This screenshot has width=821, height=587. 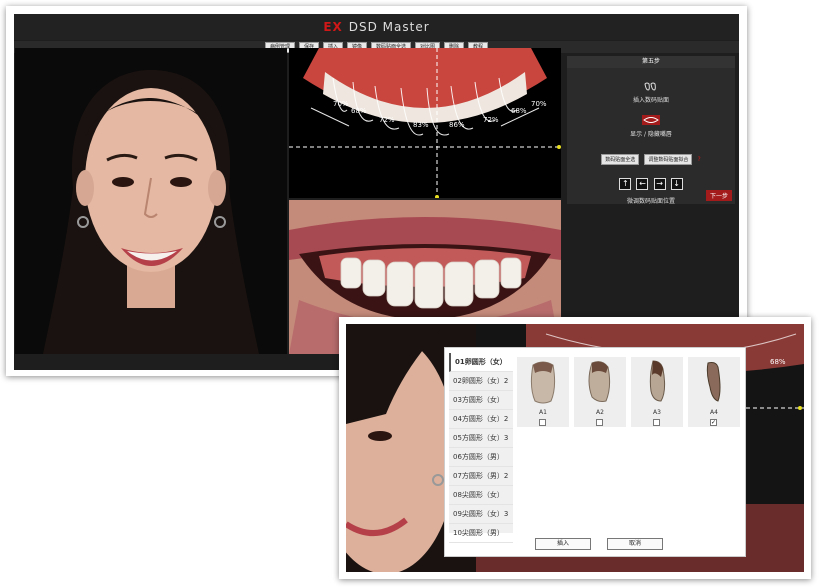 I want to click on move-down-button: ↓, so click(x=676, y=184).